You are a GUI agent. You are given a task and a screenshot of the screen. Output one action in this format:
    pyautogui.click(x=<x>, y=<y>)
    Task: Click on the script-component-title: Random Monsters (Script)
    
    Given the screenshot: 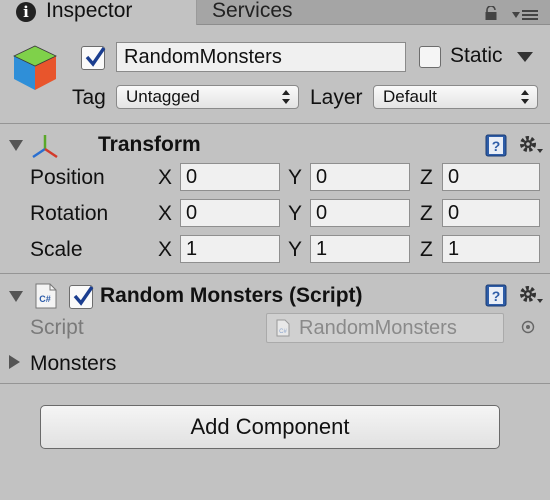 What is the action you would take?
    pyautogui.click(x=231, y=295)
    